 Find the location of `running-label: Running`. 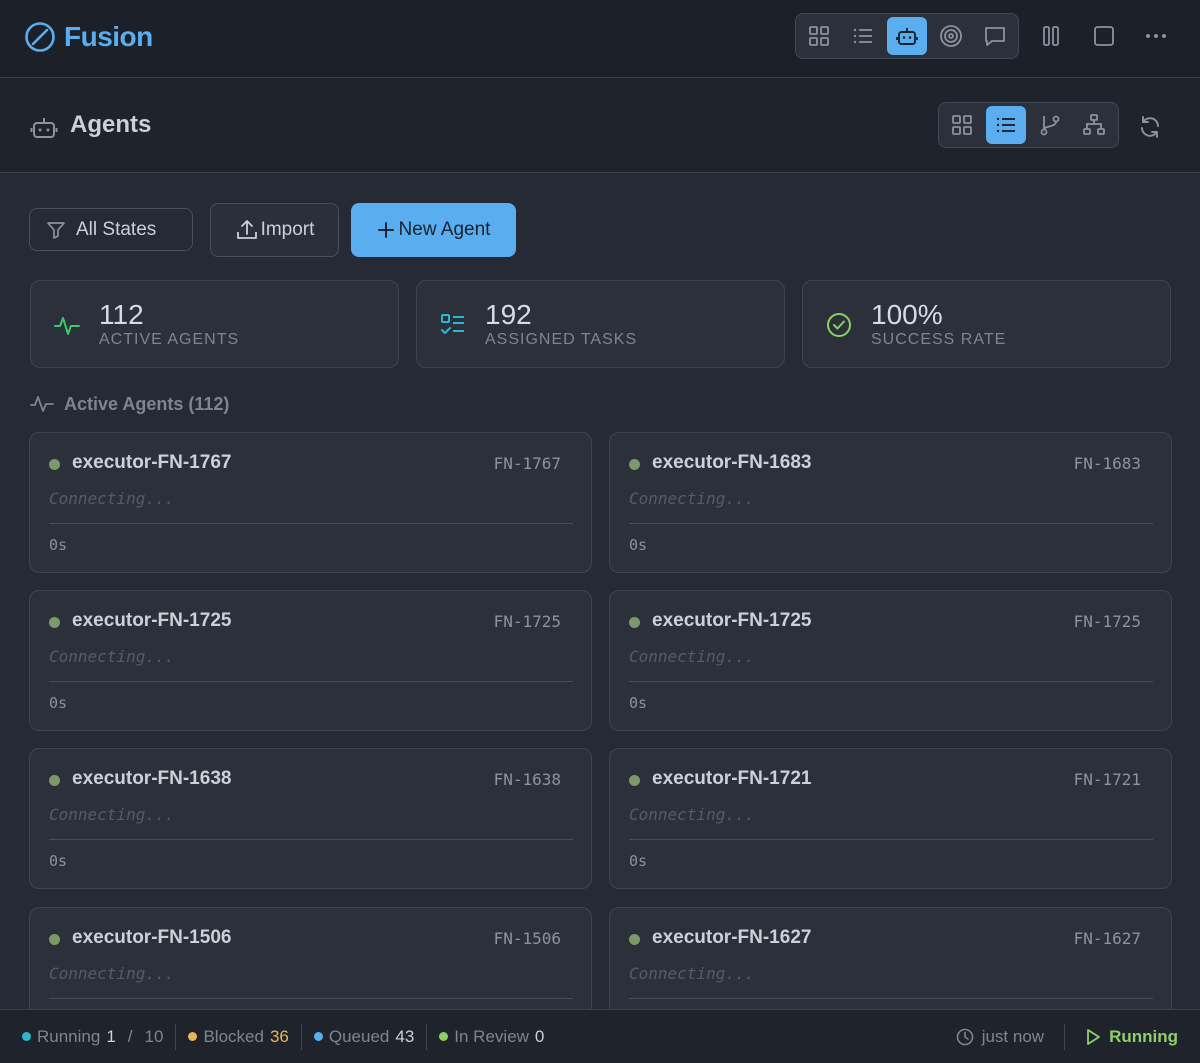

running-label: Running is located at coordinates (69, 1036).